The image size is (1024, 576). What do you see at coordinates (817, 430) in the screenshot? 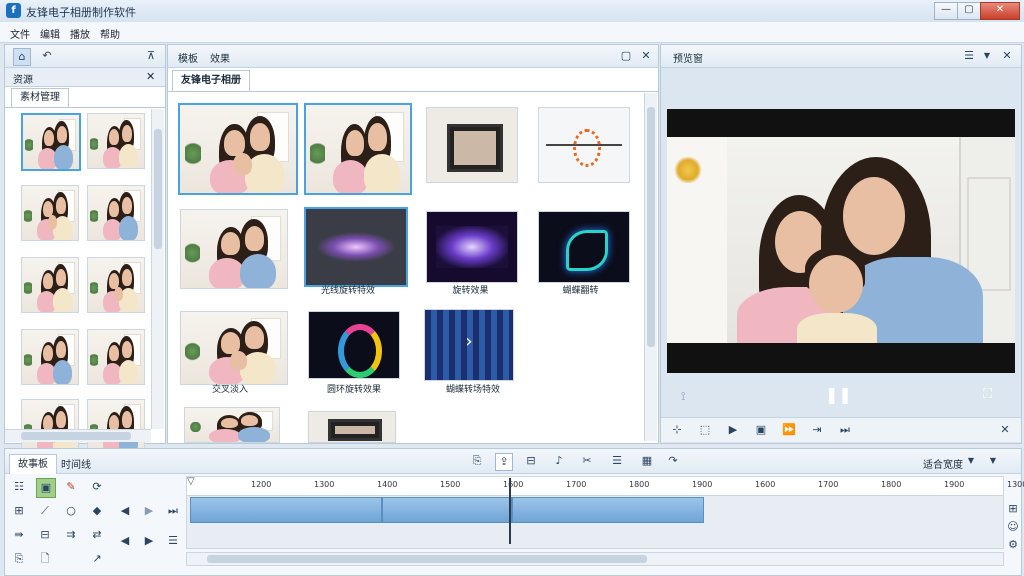
I see `step-icon: ⇥` at bounding box center [817, 430].